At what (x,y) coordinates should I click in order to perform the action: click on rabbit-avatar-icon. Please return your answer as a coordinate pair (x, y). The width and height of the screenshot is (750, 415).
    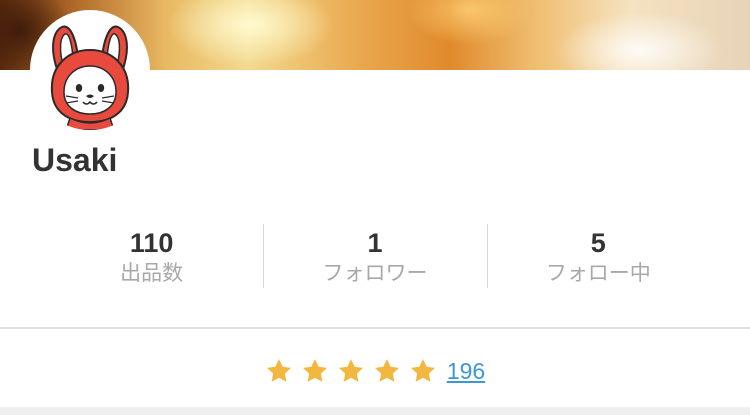
    Looking at the image, I should click on (90, 77).